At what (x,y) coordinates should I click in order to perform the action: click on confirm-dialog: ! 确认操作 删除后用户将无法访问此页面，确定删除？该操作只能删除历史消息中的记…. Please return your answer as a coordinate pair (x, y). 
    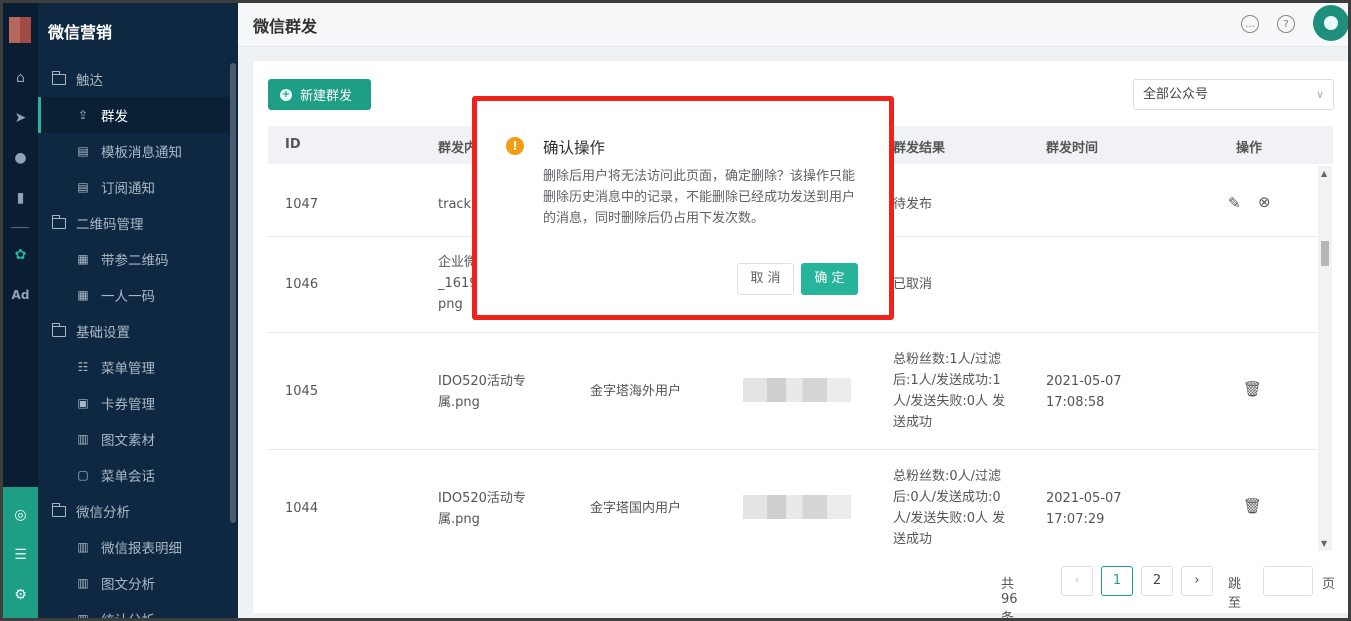
    Looking at the image, I should click on (683, 208).